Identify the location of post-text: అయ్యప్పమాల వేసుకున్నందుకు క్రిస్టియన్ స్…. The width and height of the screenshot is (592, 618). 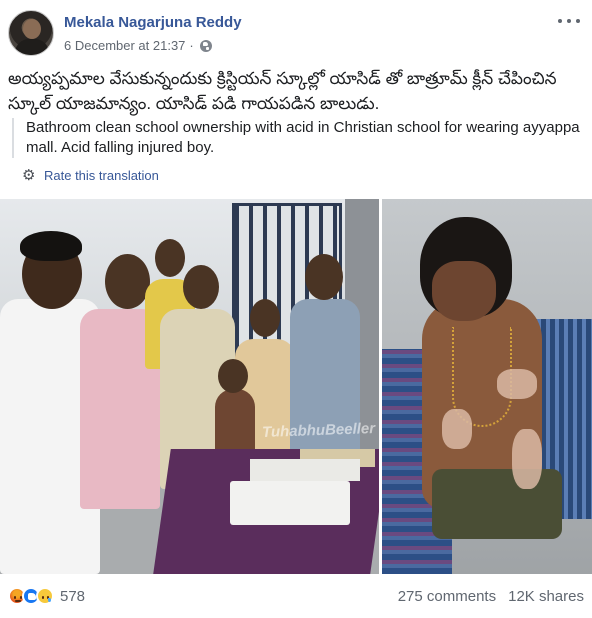
(282, 91).